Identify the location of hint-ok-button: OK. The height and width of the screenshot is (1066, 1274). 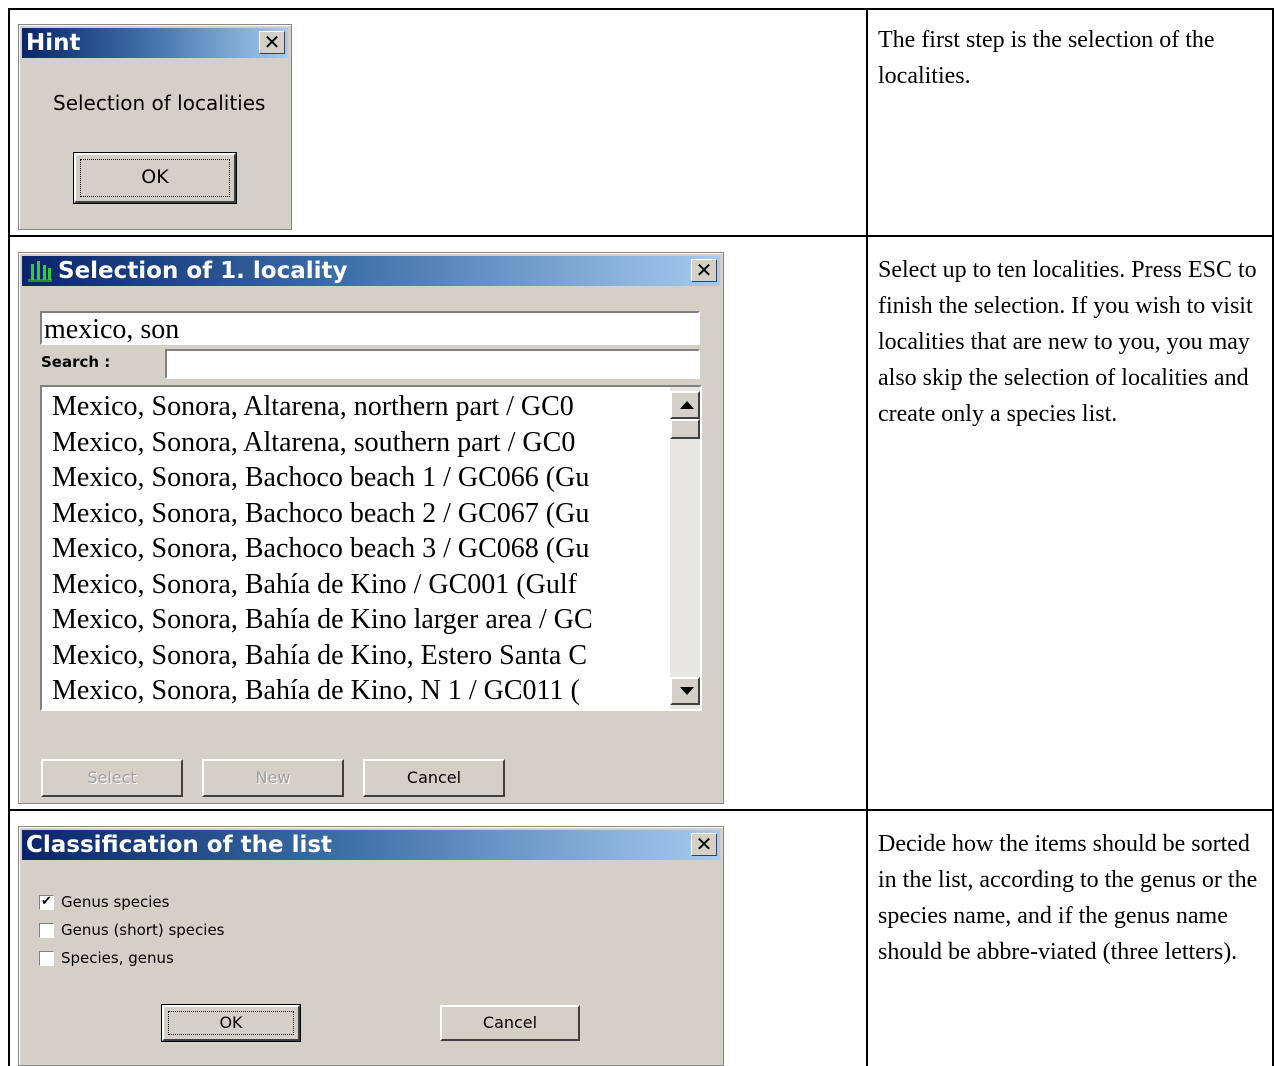
(155, 178).